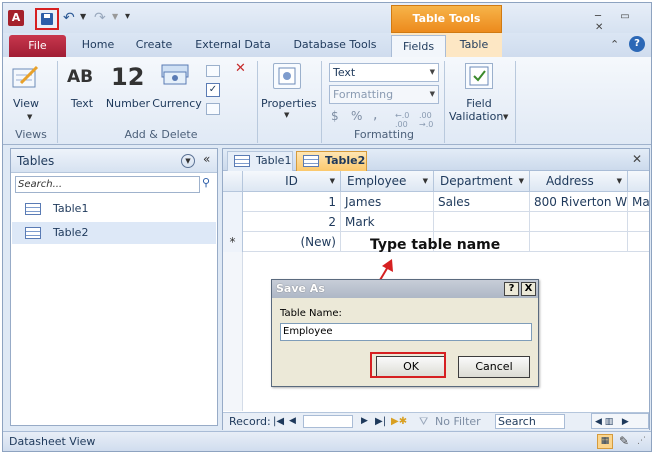  Describe the element at coordinates (37, 46) in the screenshot. I see `tab-file: File` at that location.